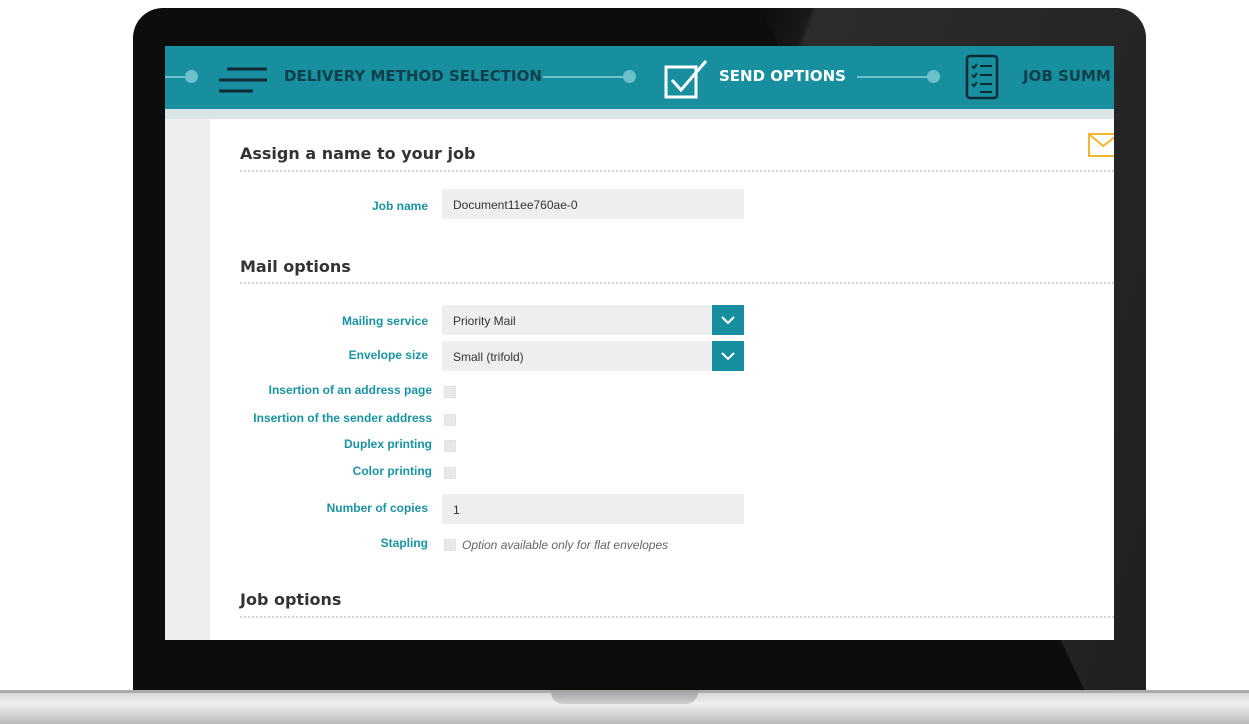  Describe the element at coordinates (593, 320) in the screenshot. I see `mailing-service-select: Priority Mail` at that location.